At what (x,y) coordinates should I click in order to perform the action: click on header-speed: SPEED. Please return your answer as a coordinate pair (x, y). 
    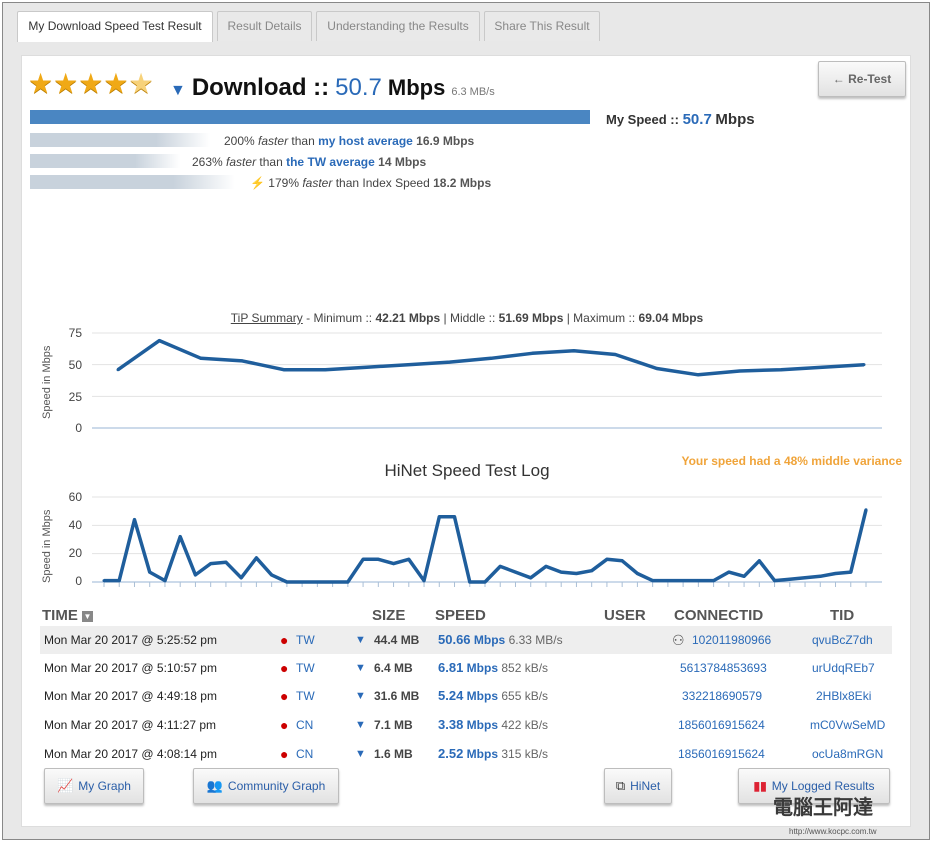
    Looking at the image, I should click on (460, 615).